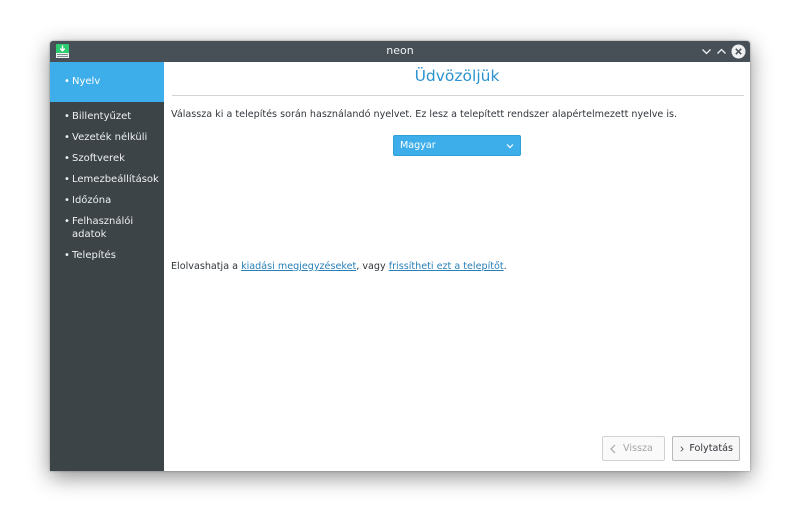 The height and width of the screenshot is (530, 800). I want to click on back-button-label: Vissza, so click(638, 448).